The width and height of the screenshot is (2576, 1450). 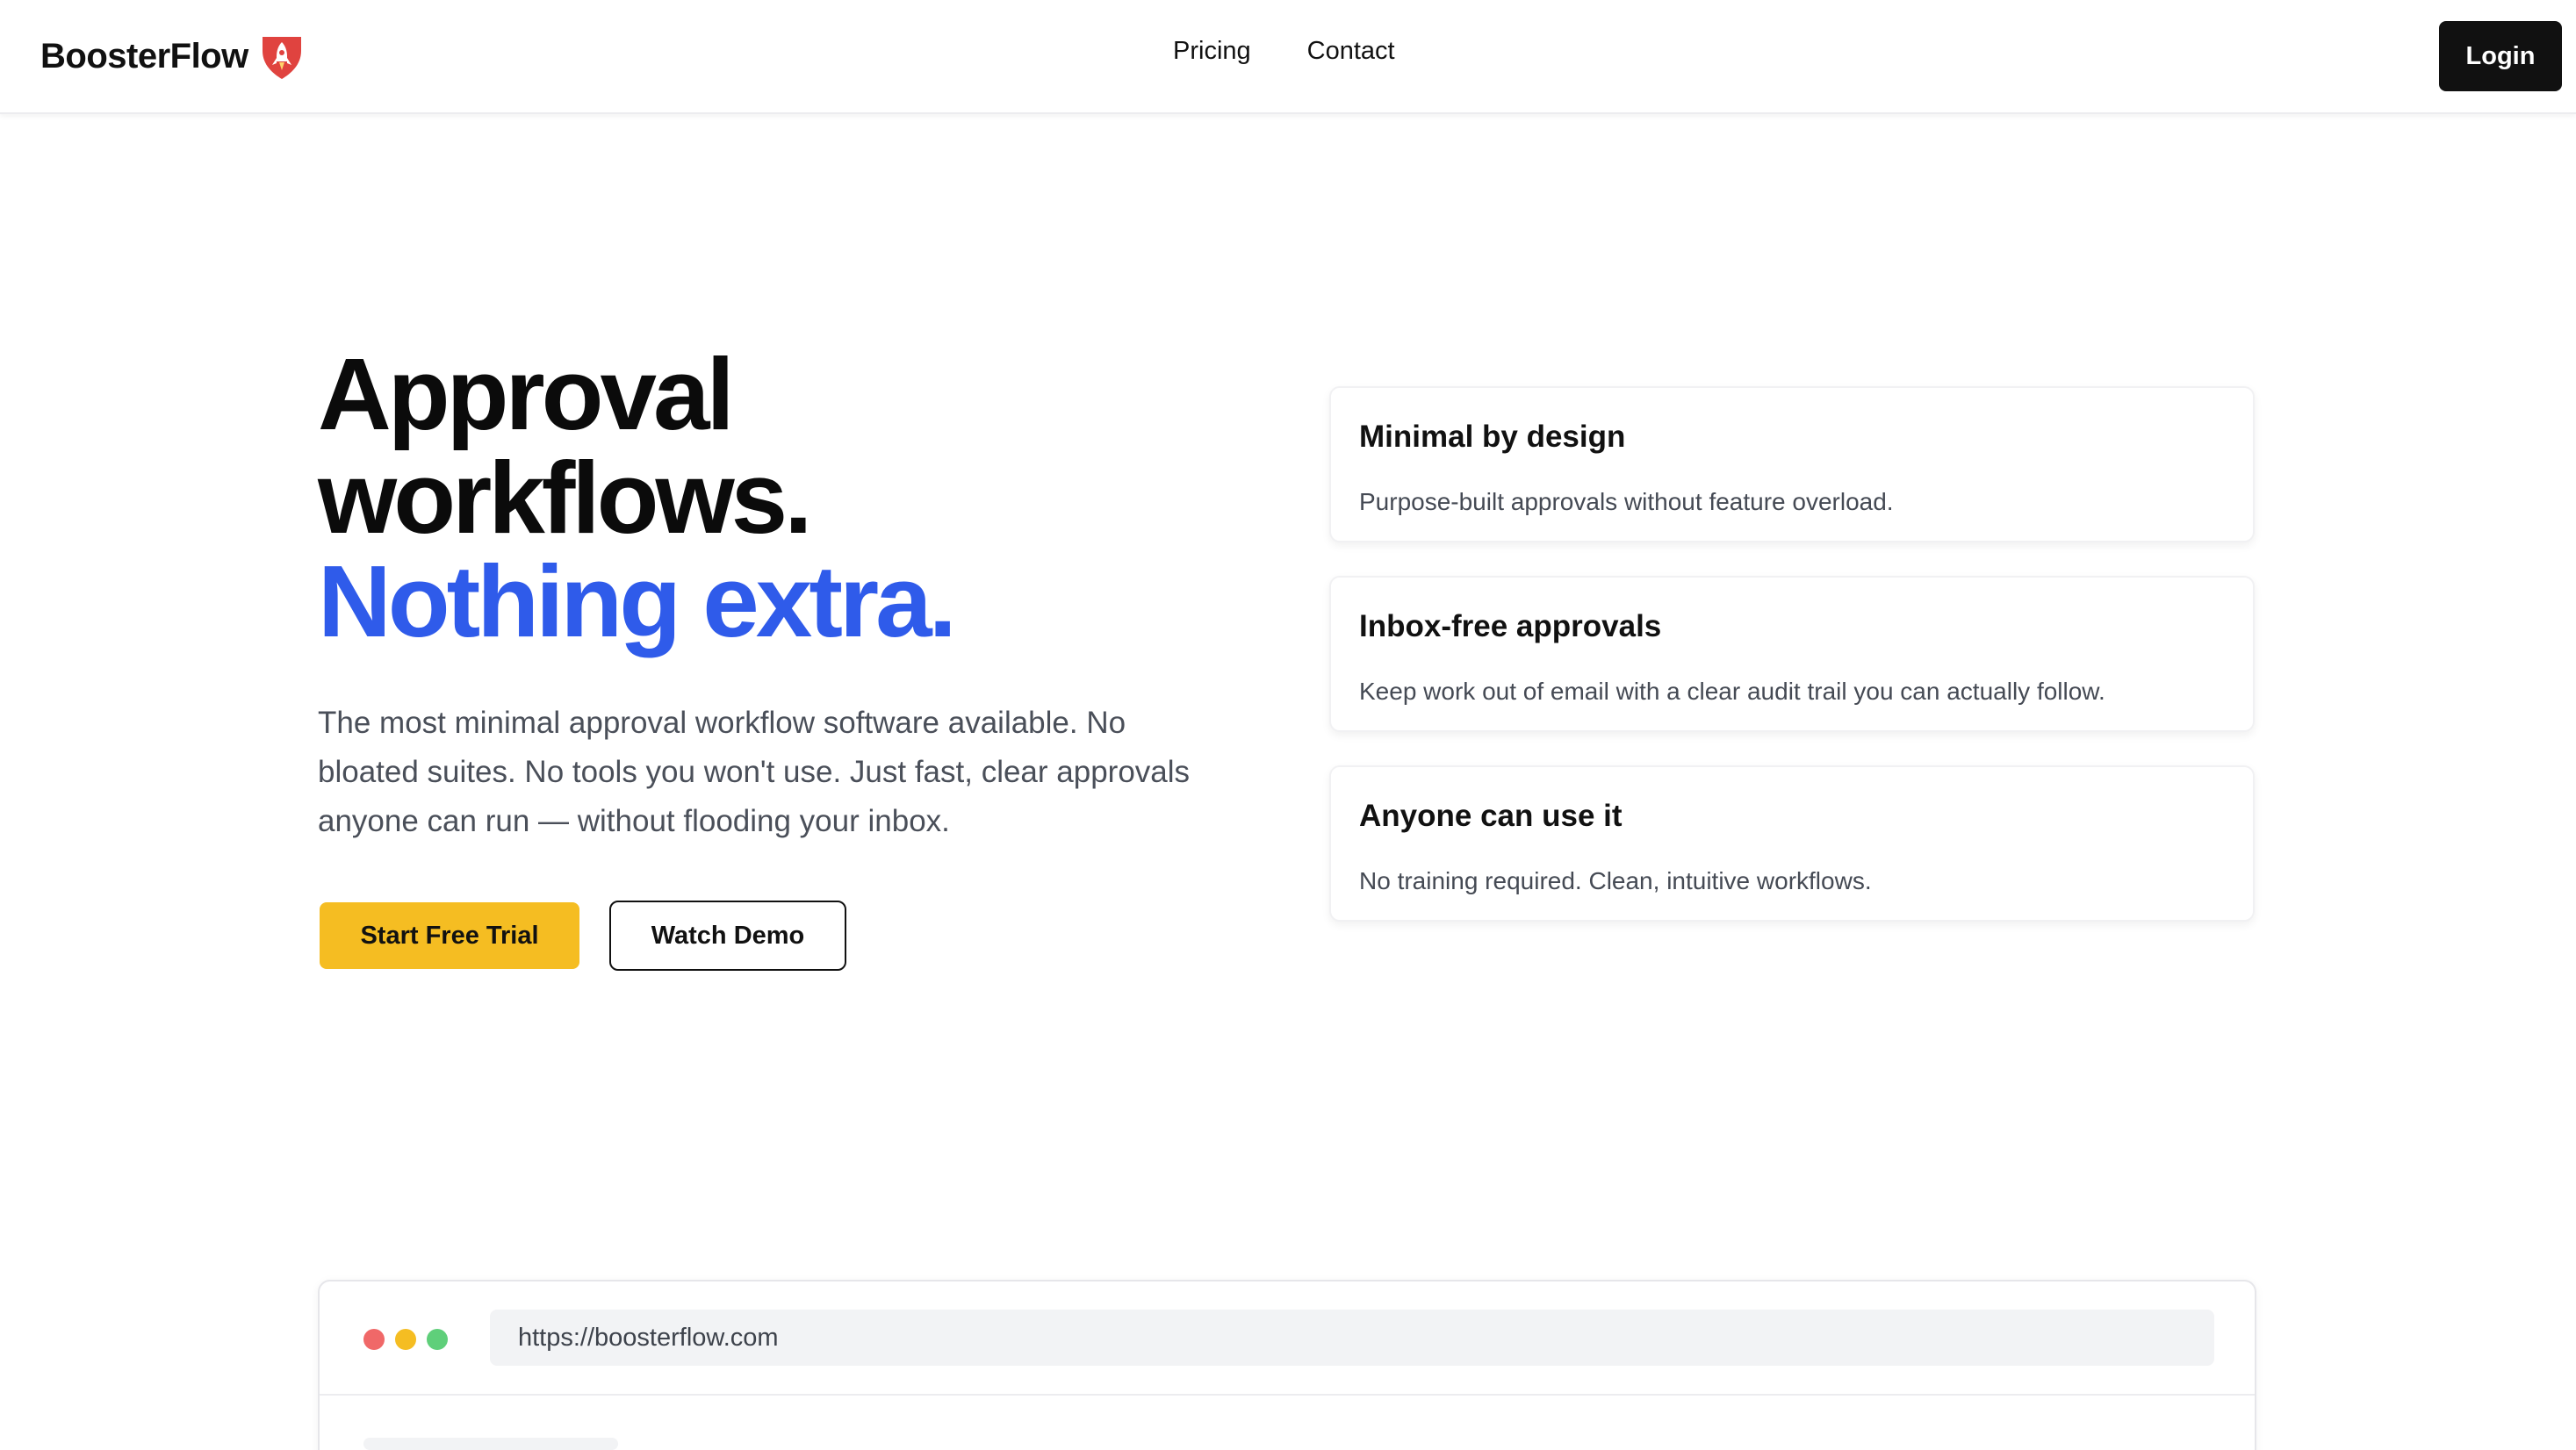 I want to click on browser-url-field, so click(x=1352, y=1338).